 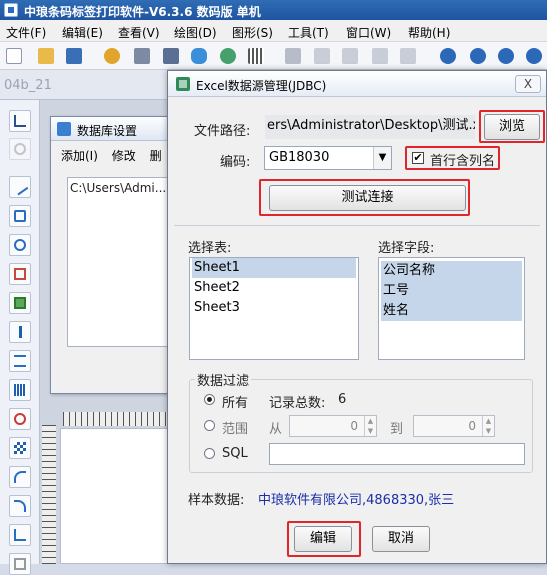 What do you see at coordinates (382, 158) in the screenshot?
I see `dropdown-arrow-icon: ▼` at bounding box center [382, 158].